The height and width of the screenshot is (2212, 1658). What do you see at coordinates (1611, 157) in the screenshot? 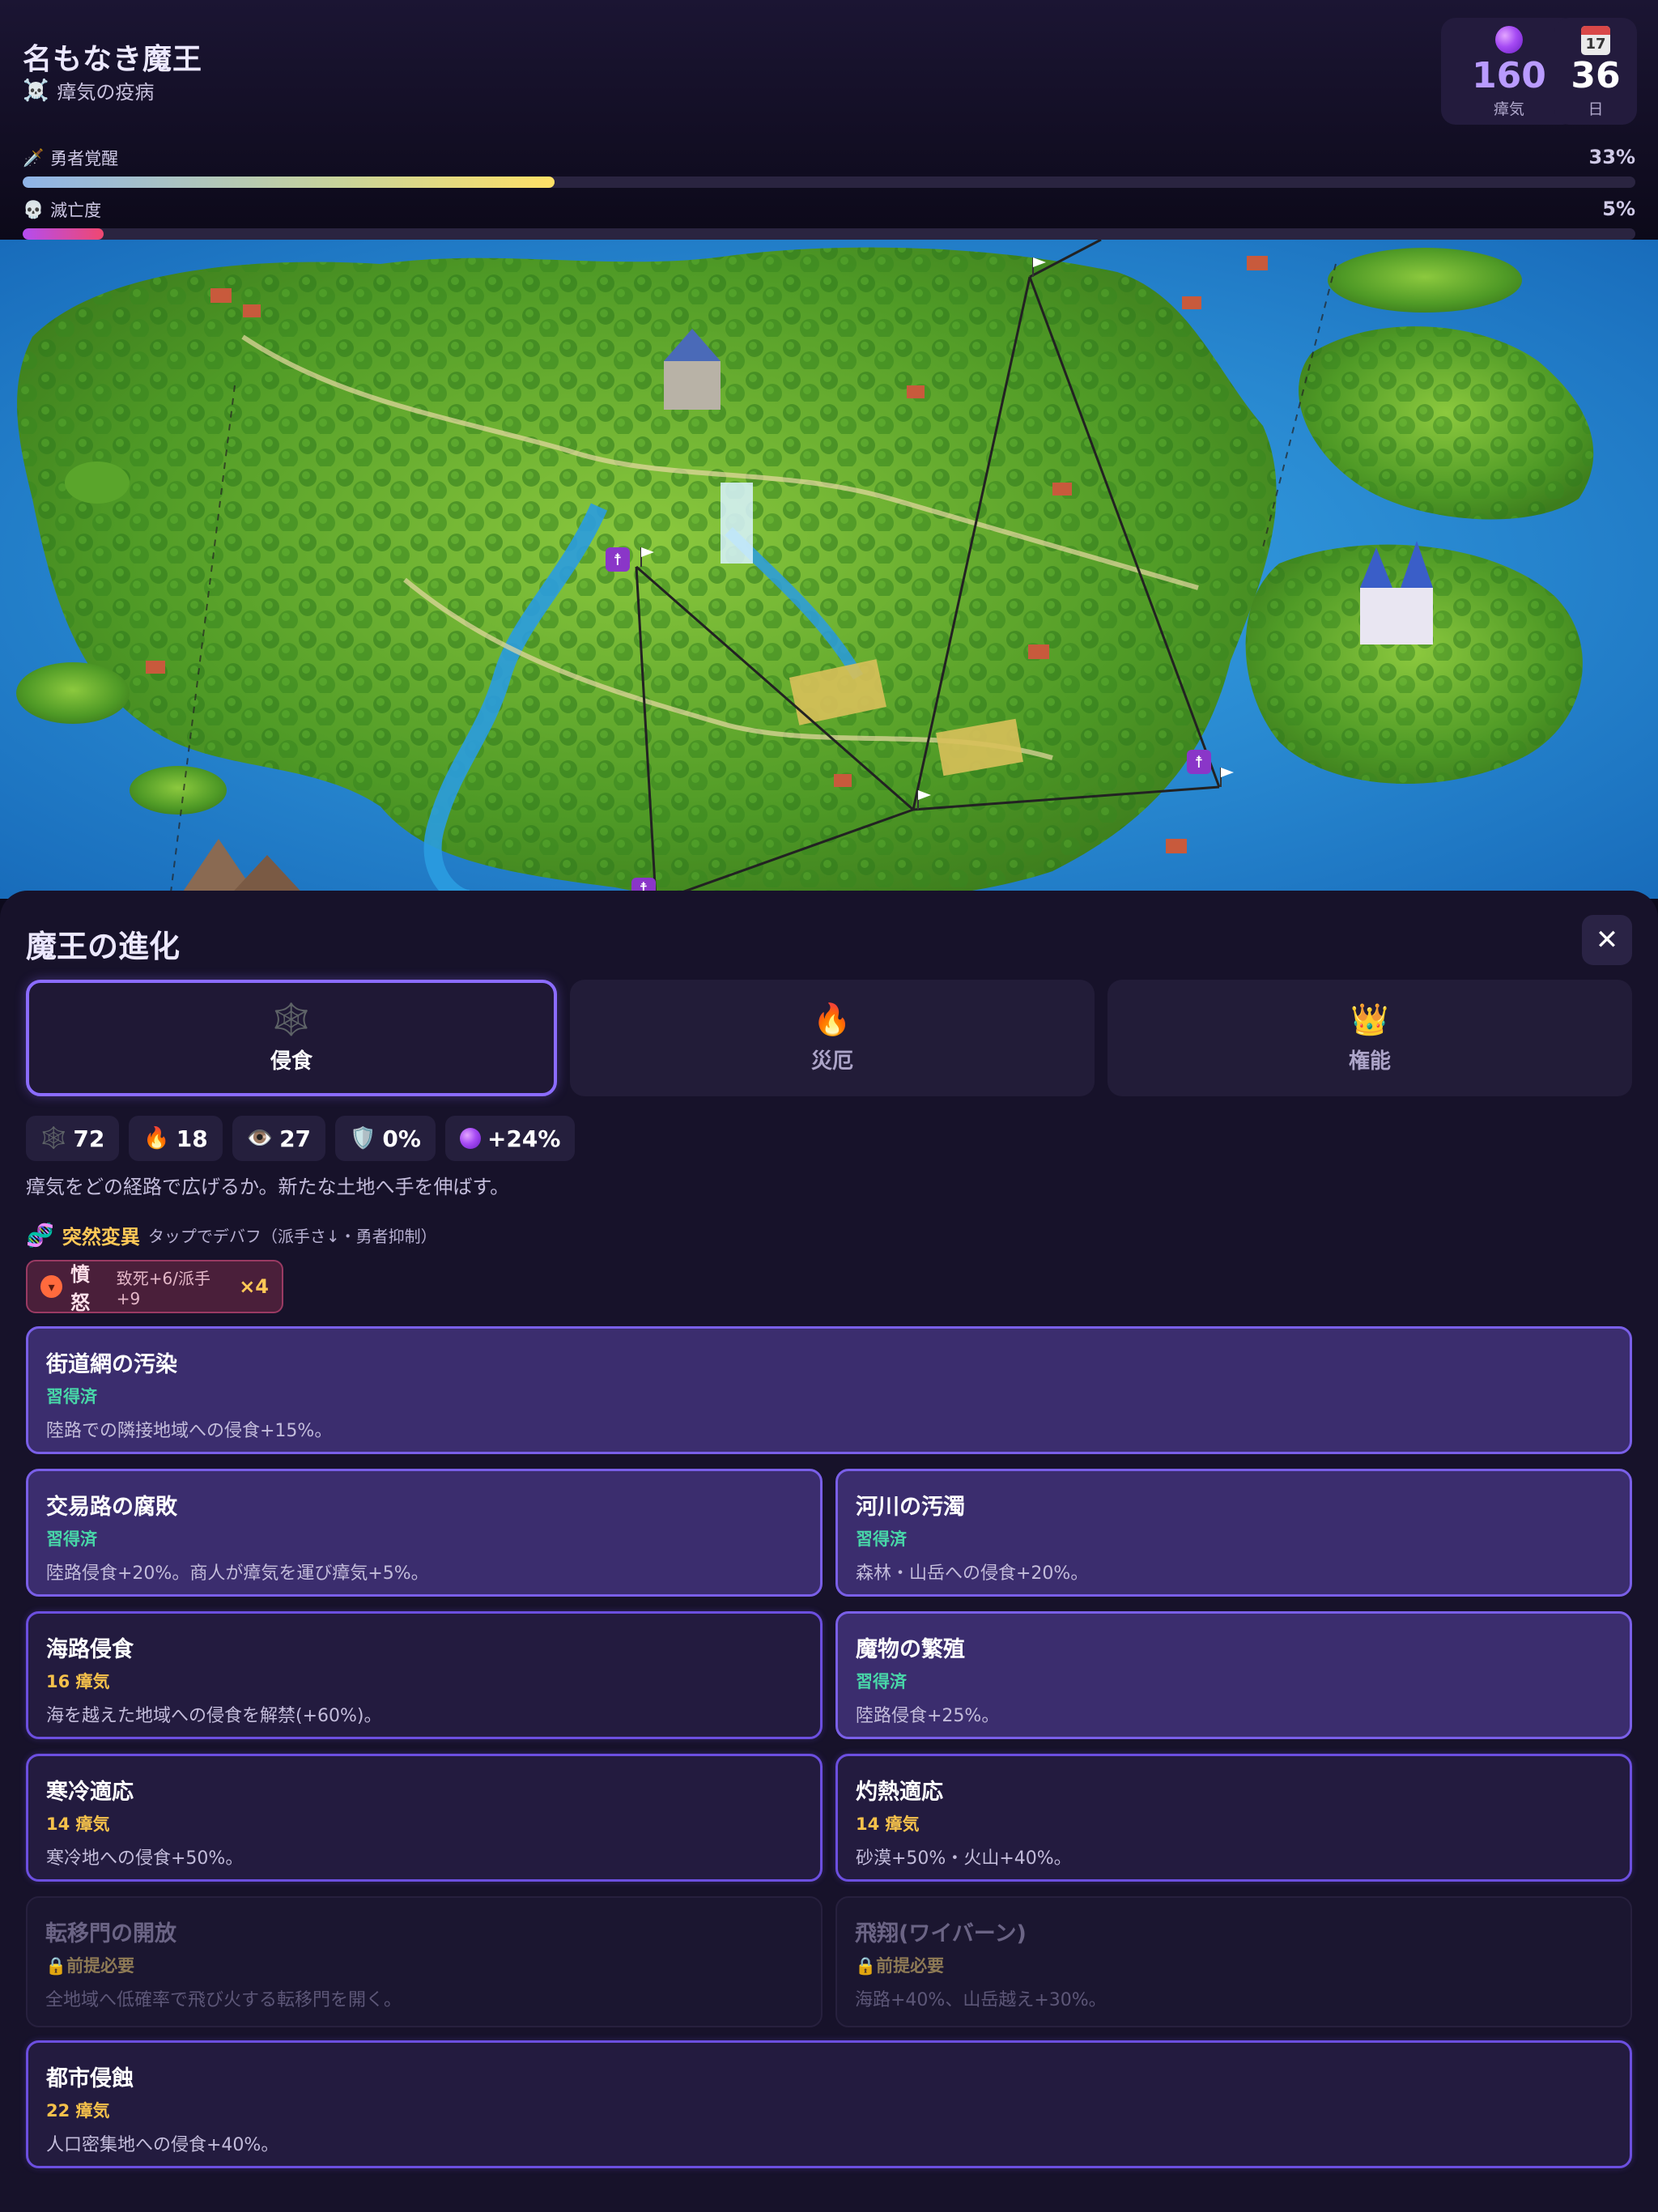
I see `hero-awakening-percent: 33%` at bounding box center [1611, 157].